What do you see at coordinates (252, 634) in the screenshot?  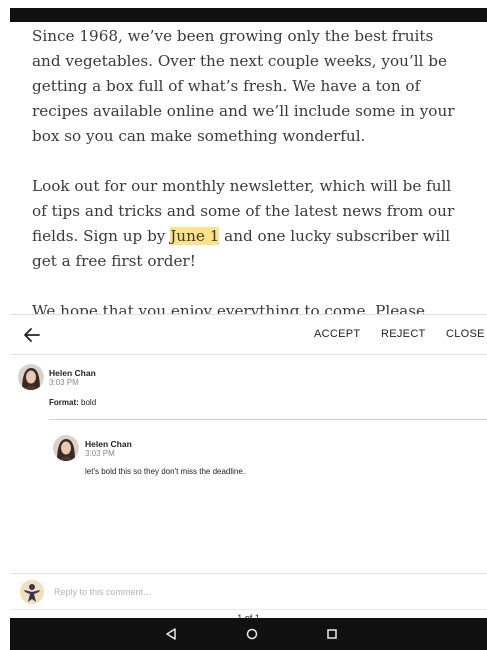 I see `circle-home-icon` at bounding box center [252, 634].